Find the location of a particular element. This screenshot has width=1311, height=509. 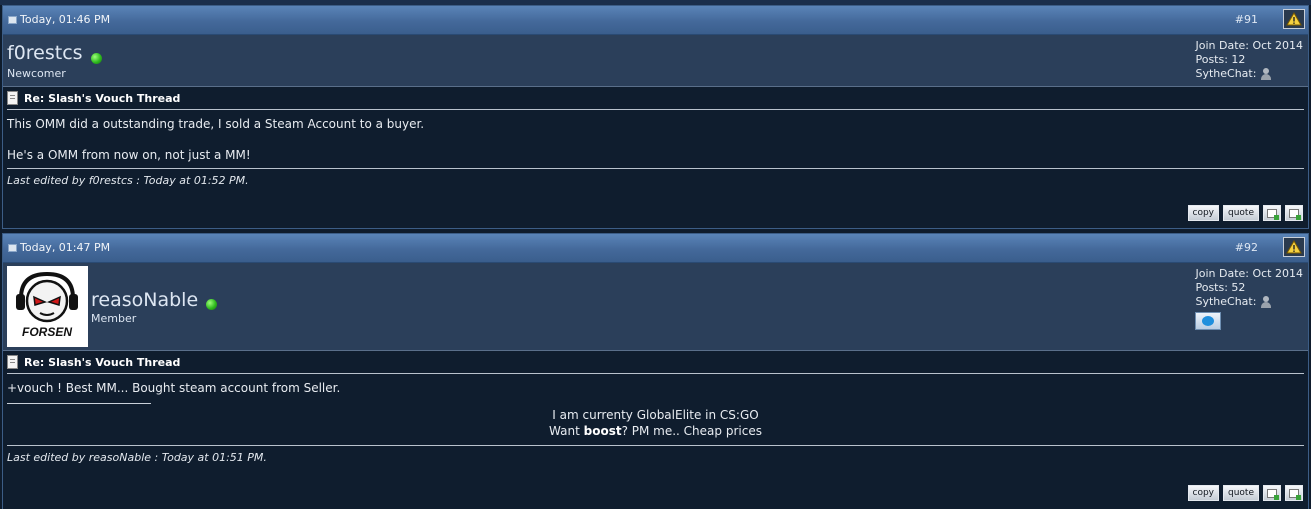

user-stats: Join Date: Oct 2014 Posts: 52 SytheChat: is located at coordinates (1249, 298).